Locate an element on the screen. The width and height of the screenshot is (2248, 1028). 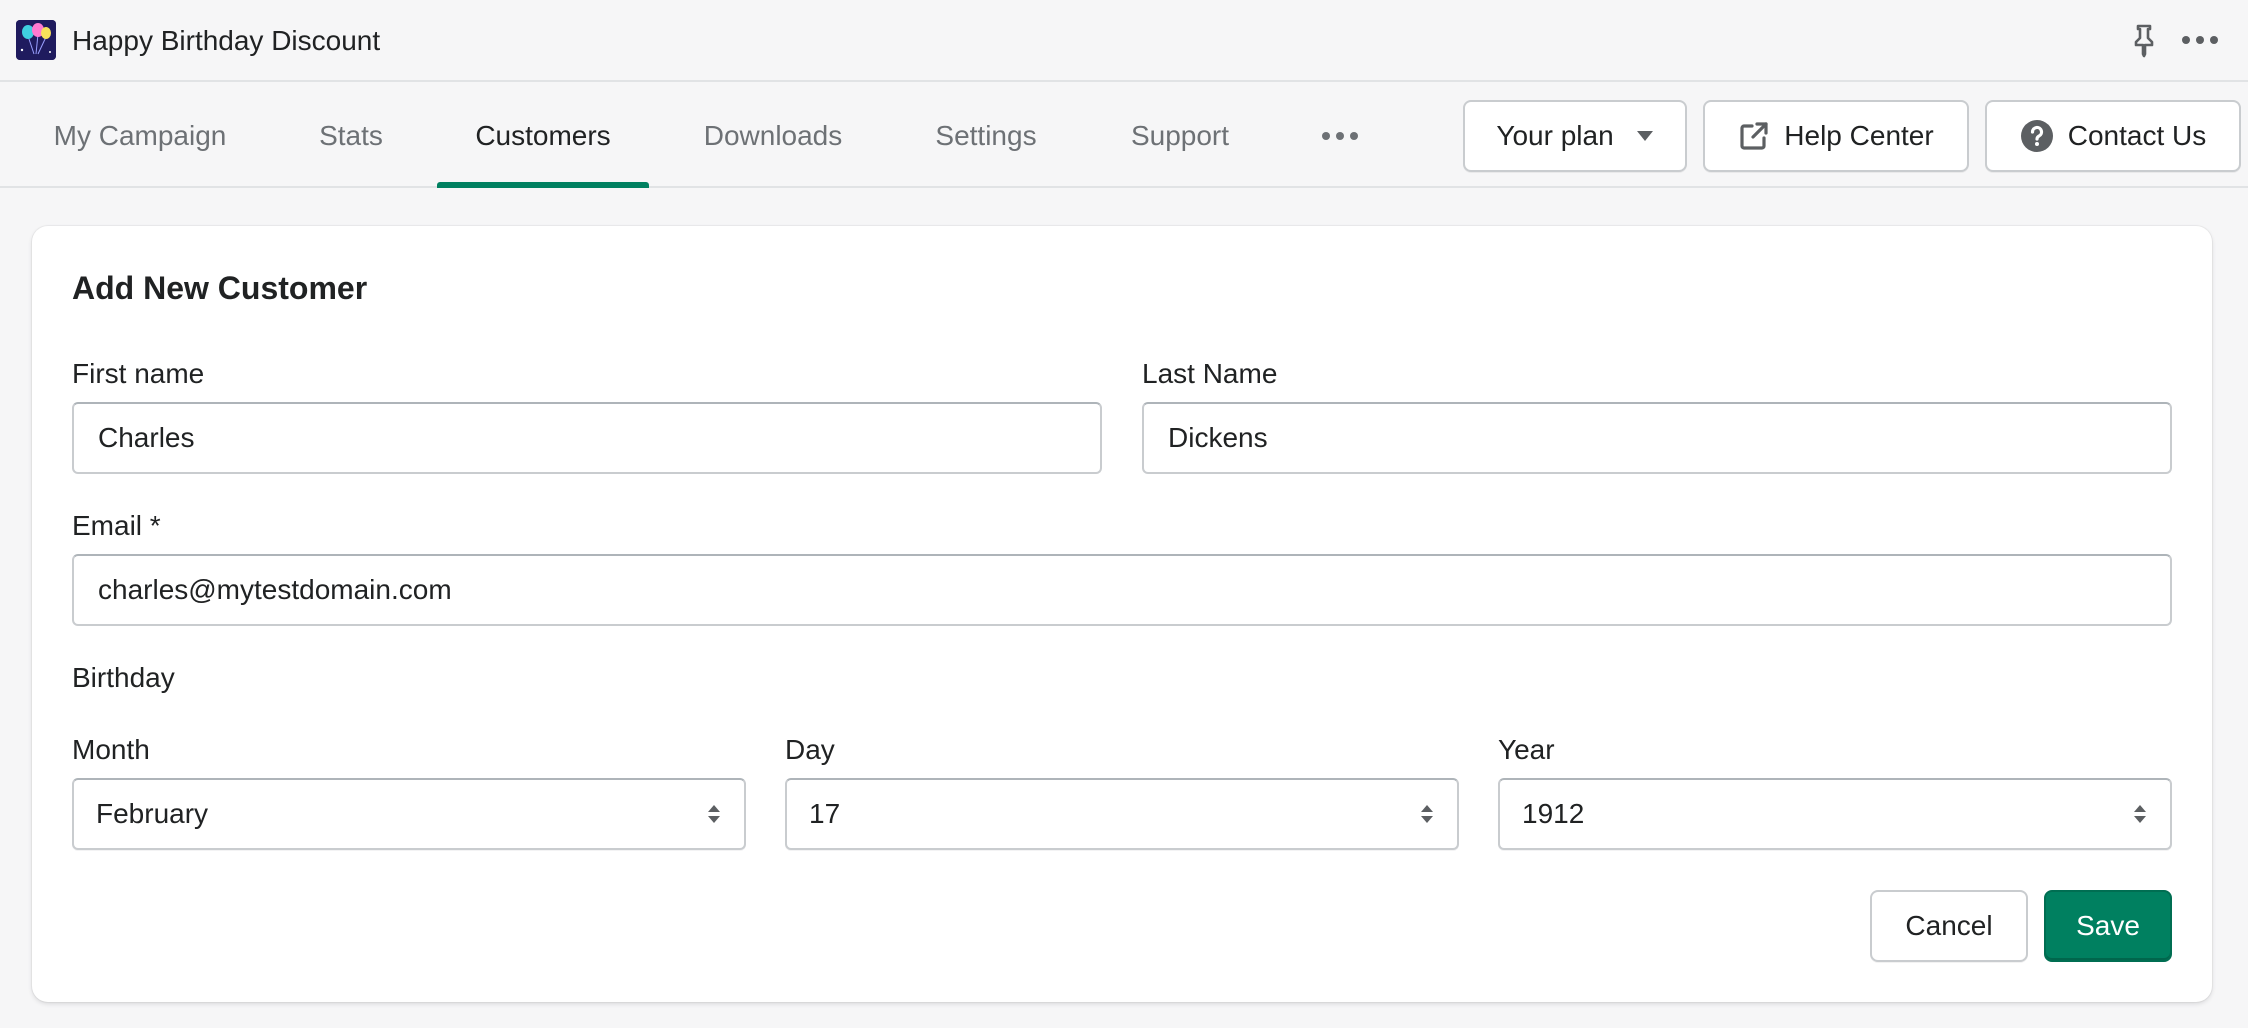
your-plan-button: Your plan is located at coordinates (1575, 136).